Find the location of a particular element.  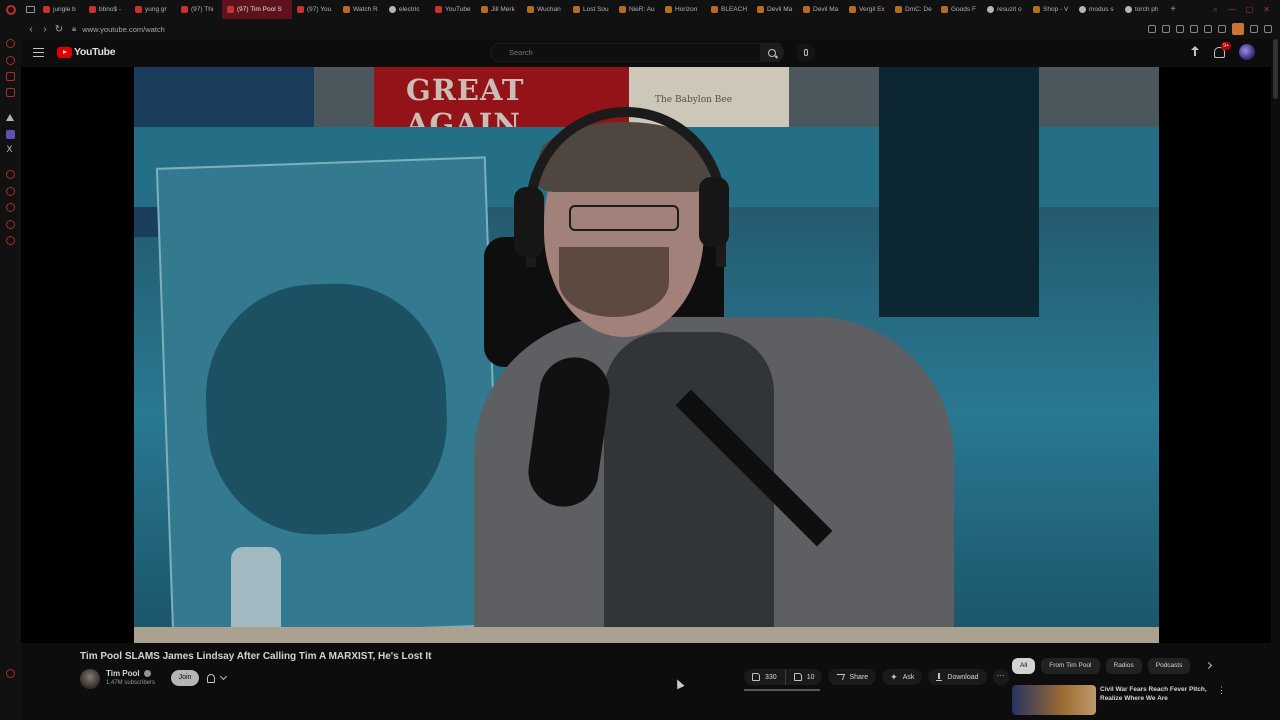

browser-tab: bbno$ - is located at coordinates (107, 9).